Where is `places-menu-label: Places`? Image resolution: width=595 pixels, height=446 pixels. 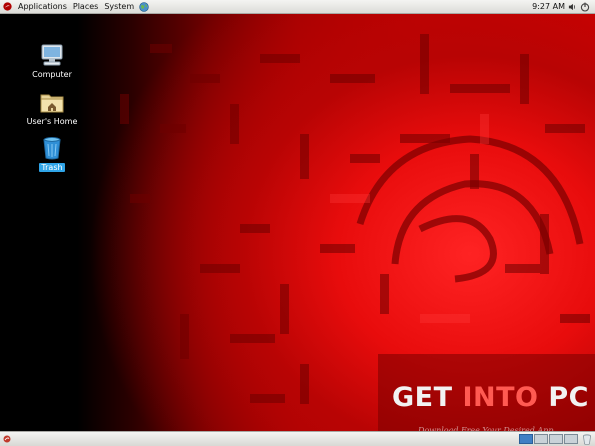
places-menu-label: Places is located at coordinates (85, 6).